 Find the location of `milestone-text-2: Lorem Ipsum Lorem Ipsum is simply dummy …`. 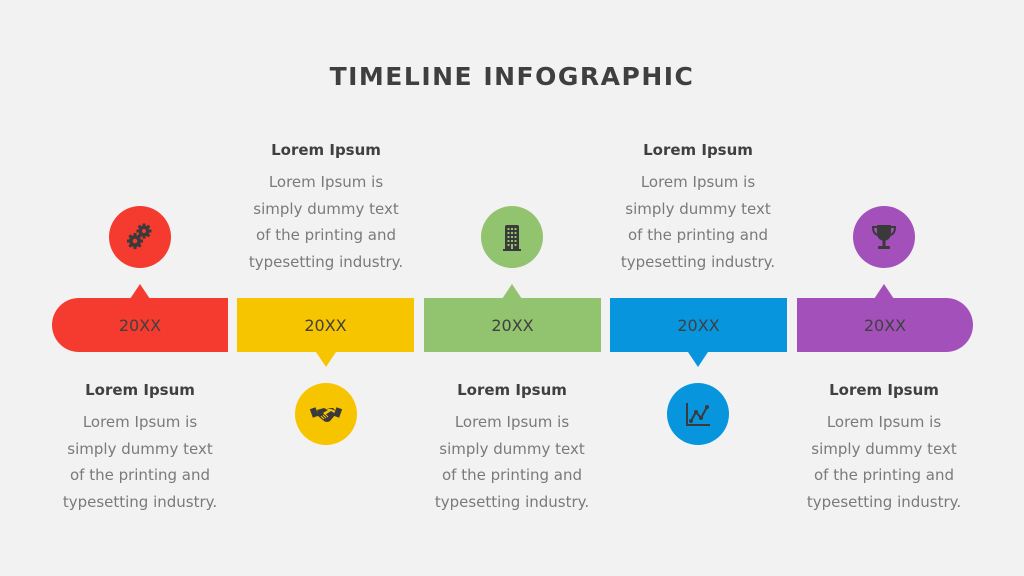

milestone-text-2: Lorem Ipsum Lorem Ipsum is simply dummy … is located at coordinates (326, 206).